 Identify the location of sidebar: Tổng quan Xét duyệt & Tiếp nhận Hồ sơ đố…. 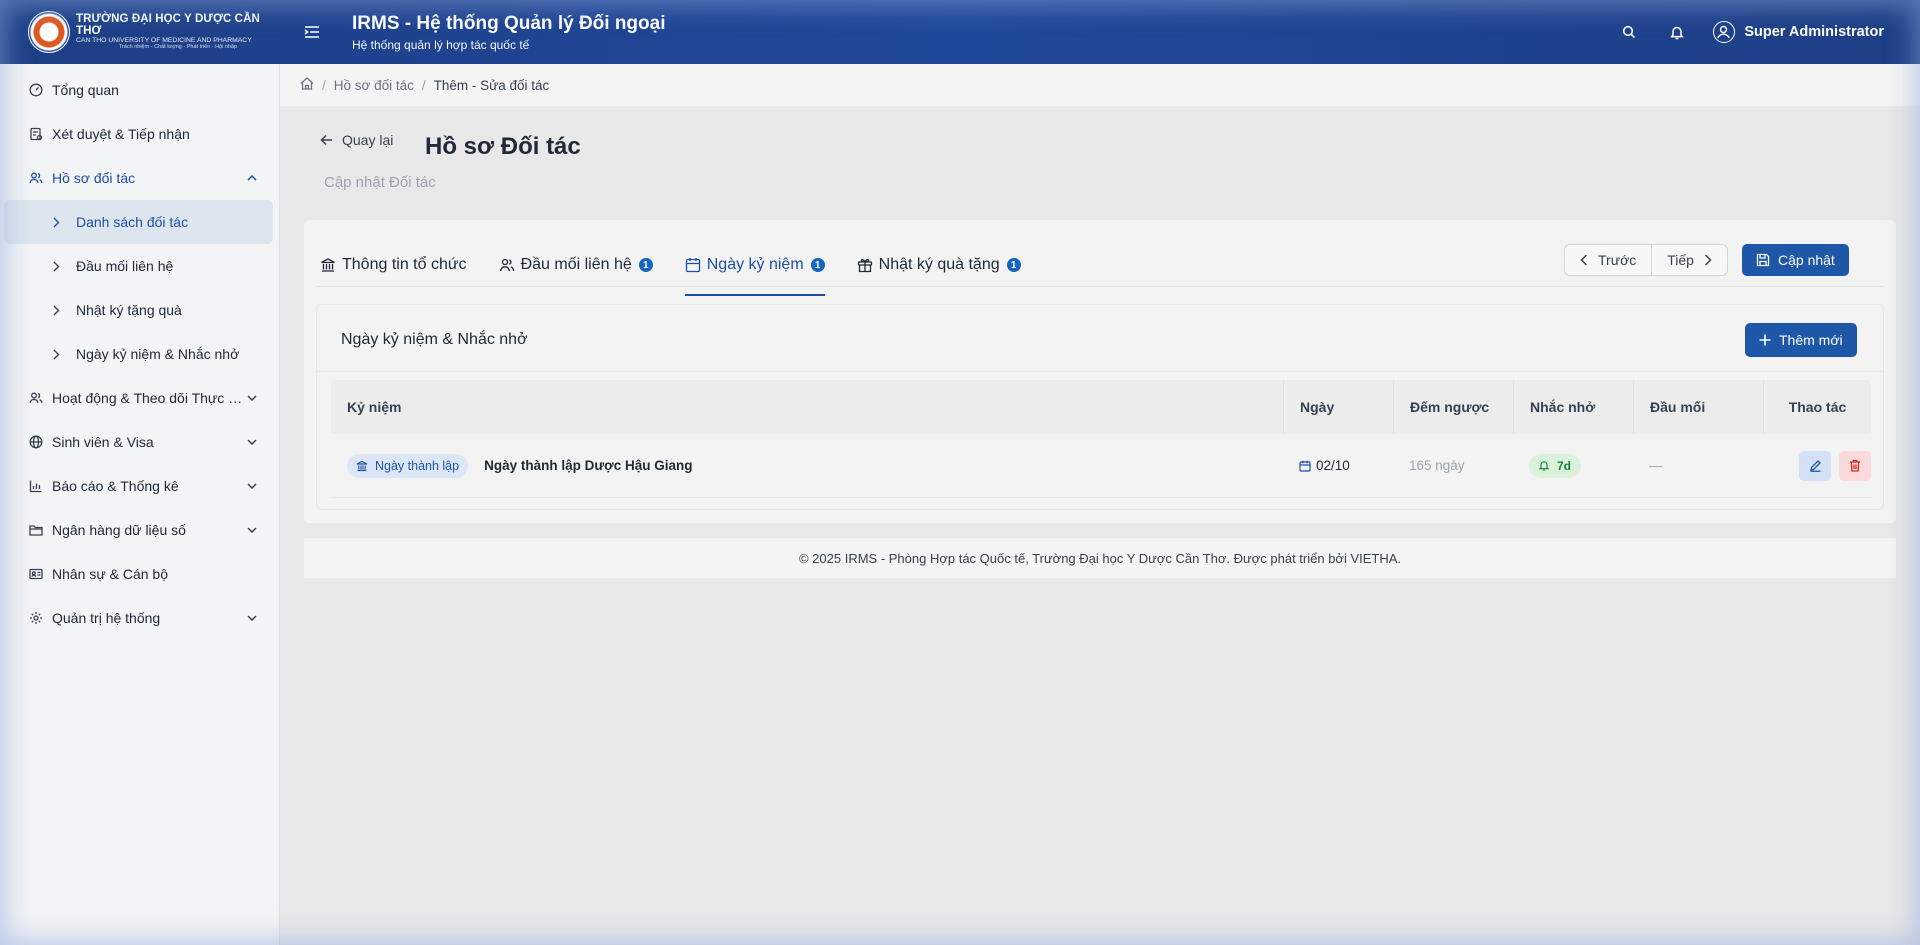
(140, 504).